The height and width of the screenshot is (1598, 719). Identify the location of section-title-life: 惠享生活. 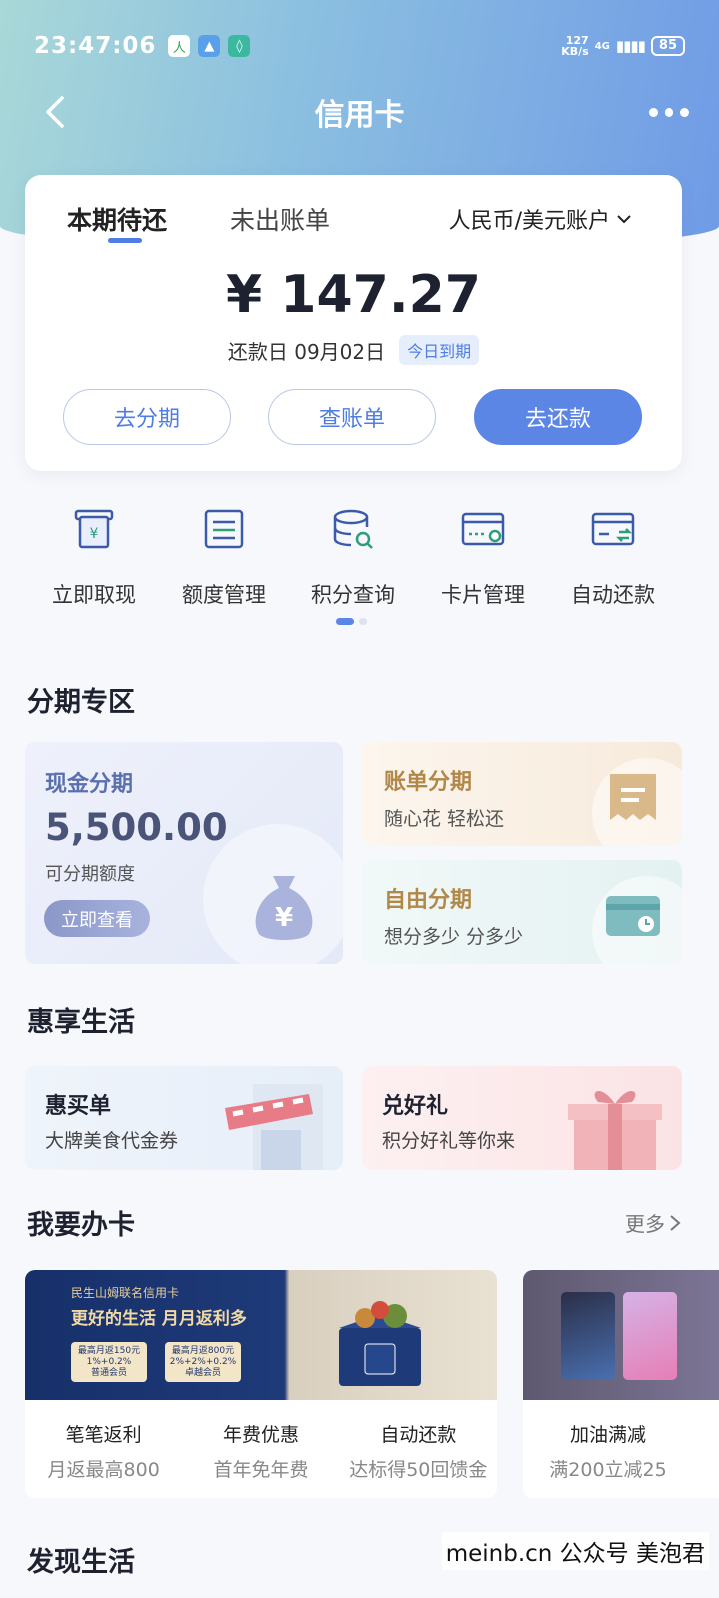
(81, 1022).